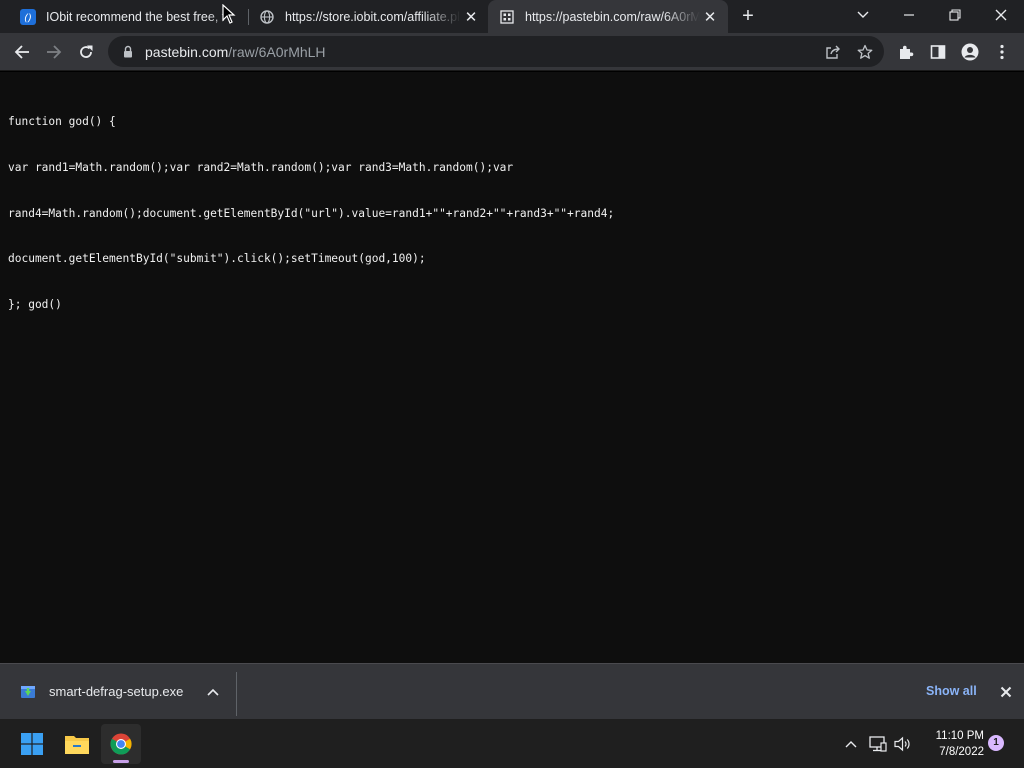 This screenshot has height=768, width=1024. Describe the element at coordinates (961, 752) in the screenshot. I see `clock-date: 7/8/2022` at that location.